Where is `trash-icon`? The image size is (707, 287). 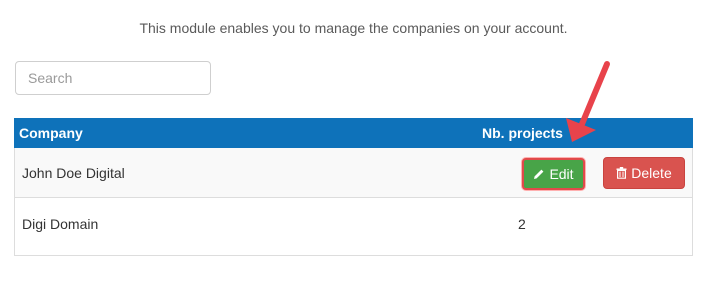 trash-icon is located at coordinates (621, 173).